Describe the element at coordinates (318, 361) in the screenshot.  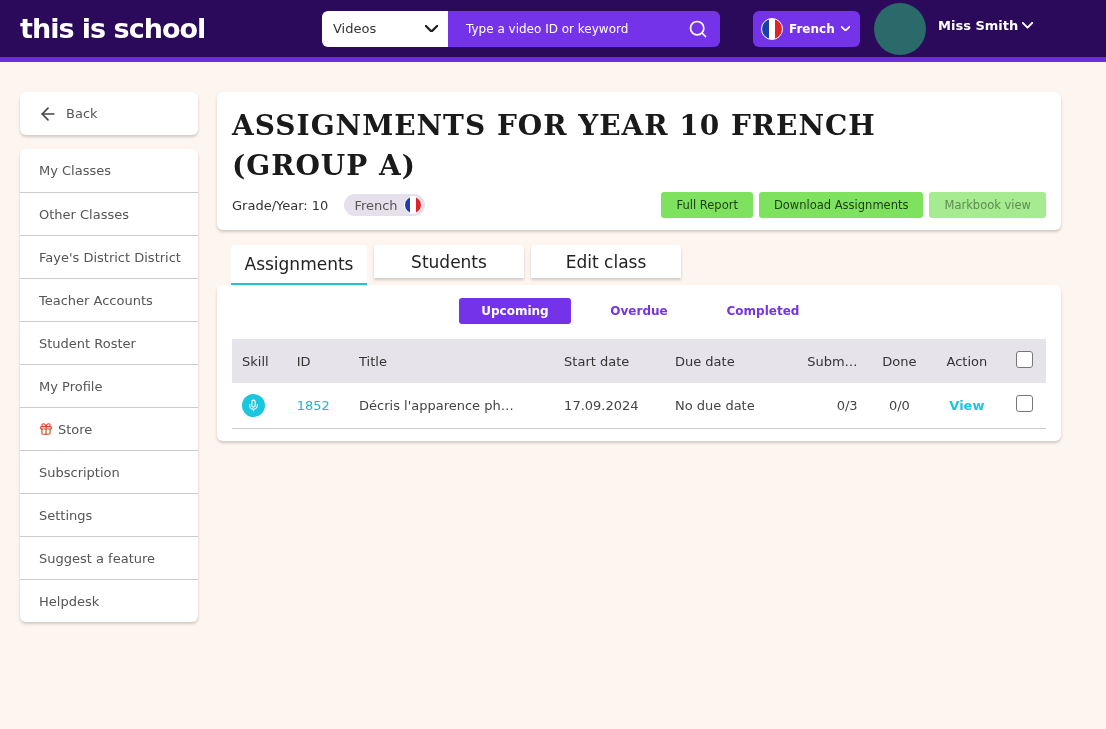
I see `column-header: ID` at that location.